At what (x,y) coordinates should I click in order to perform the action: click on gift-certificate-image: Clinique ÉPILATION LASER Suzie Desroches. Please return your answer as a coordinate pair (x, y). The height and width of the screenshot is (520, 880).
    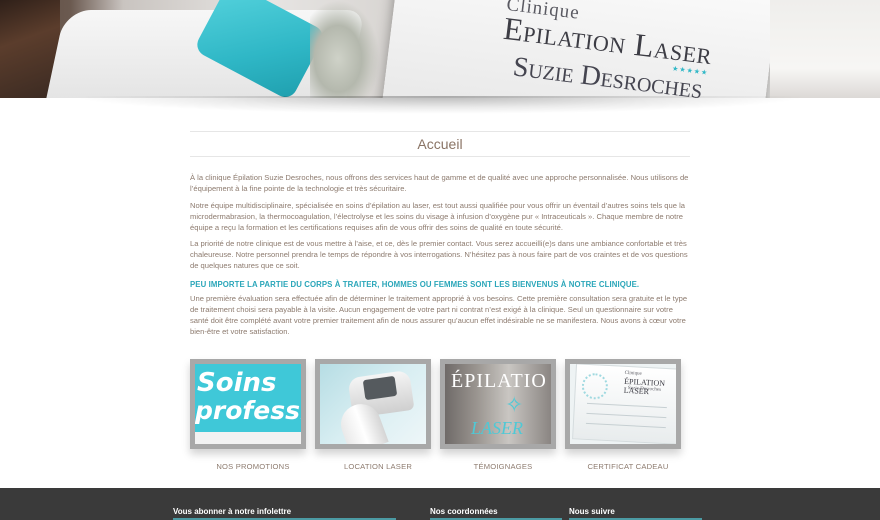
    Looking at the image, I should click on (623, 404).